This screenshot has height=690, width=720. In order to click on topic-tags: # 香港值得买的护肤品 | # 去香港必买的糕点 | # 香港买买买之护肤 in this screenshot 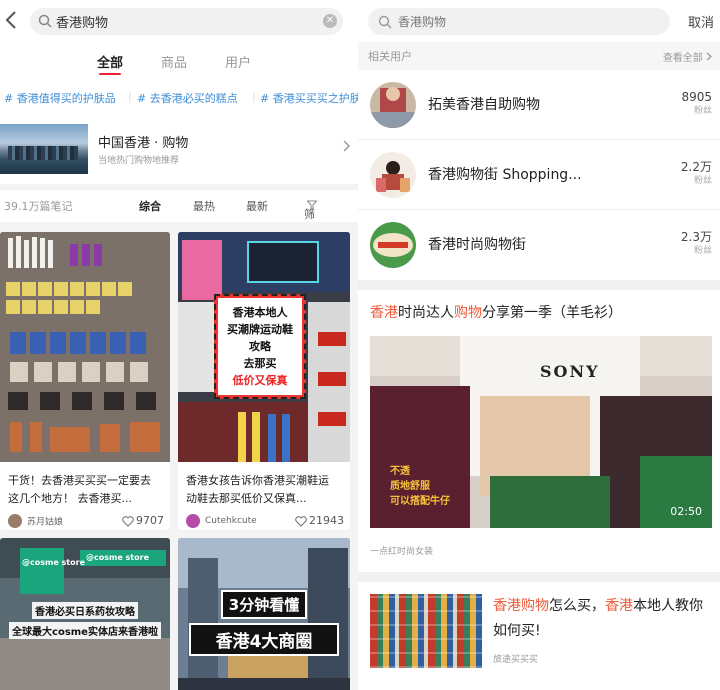, I will do `click(179, 100)`.